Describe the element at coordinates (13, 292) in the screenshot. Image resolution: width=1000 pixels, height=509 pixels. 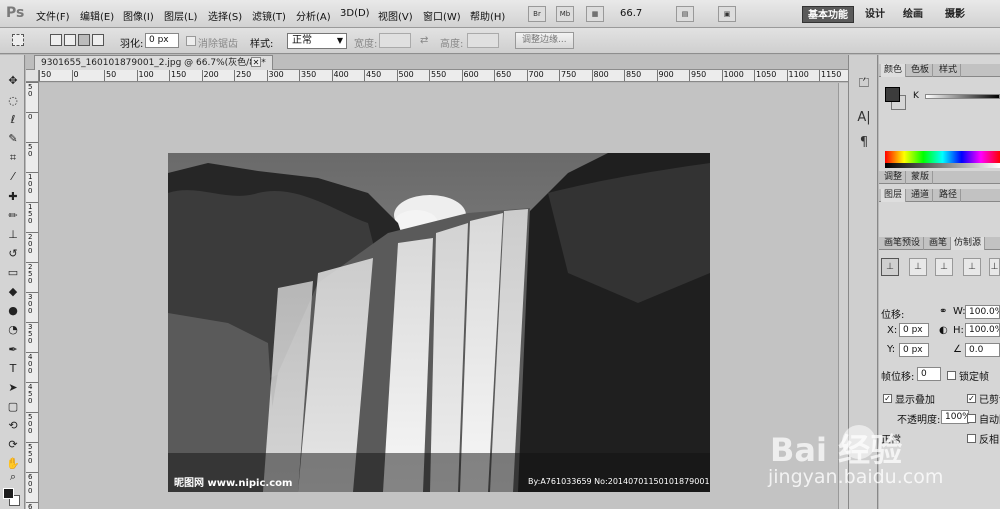
I see `paint-bucket-tool-icon: ◆` at that location.